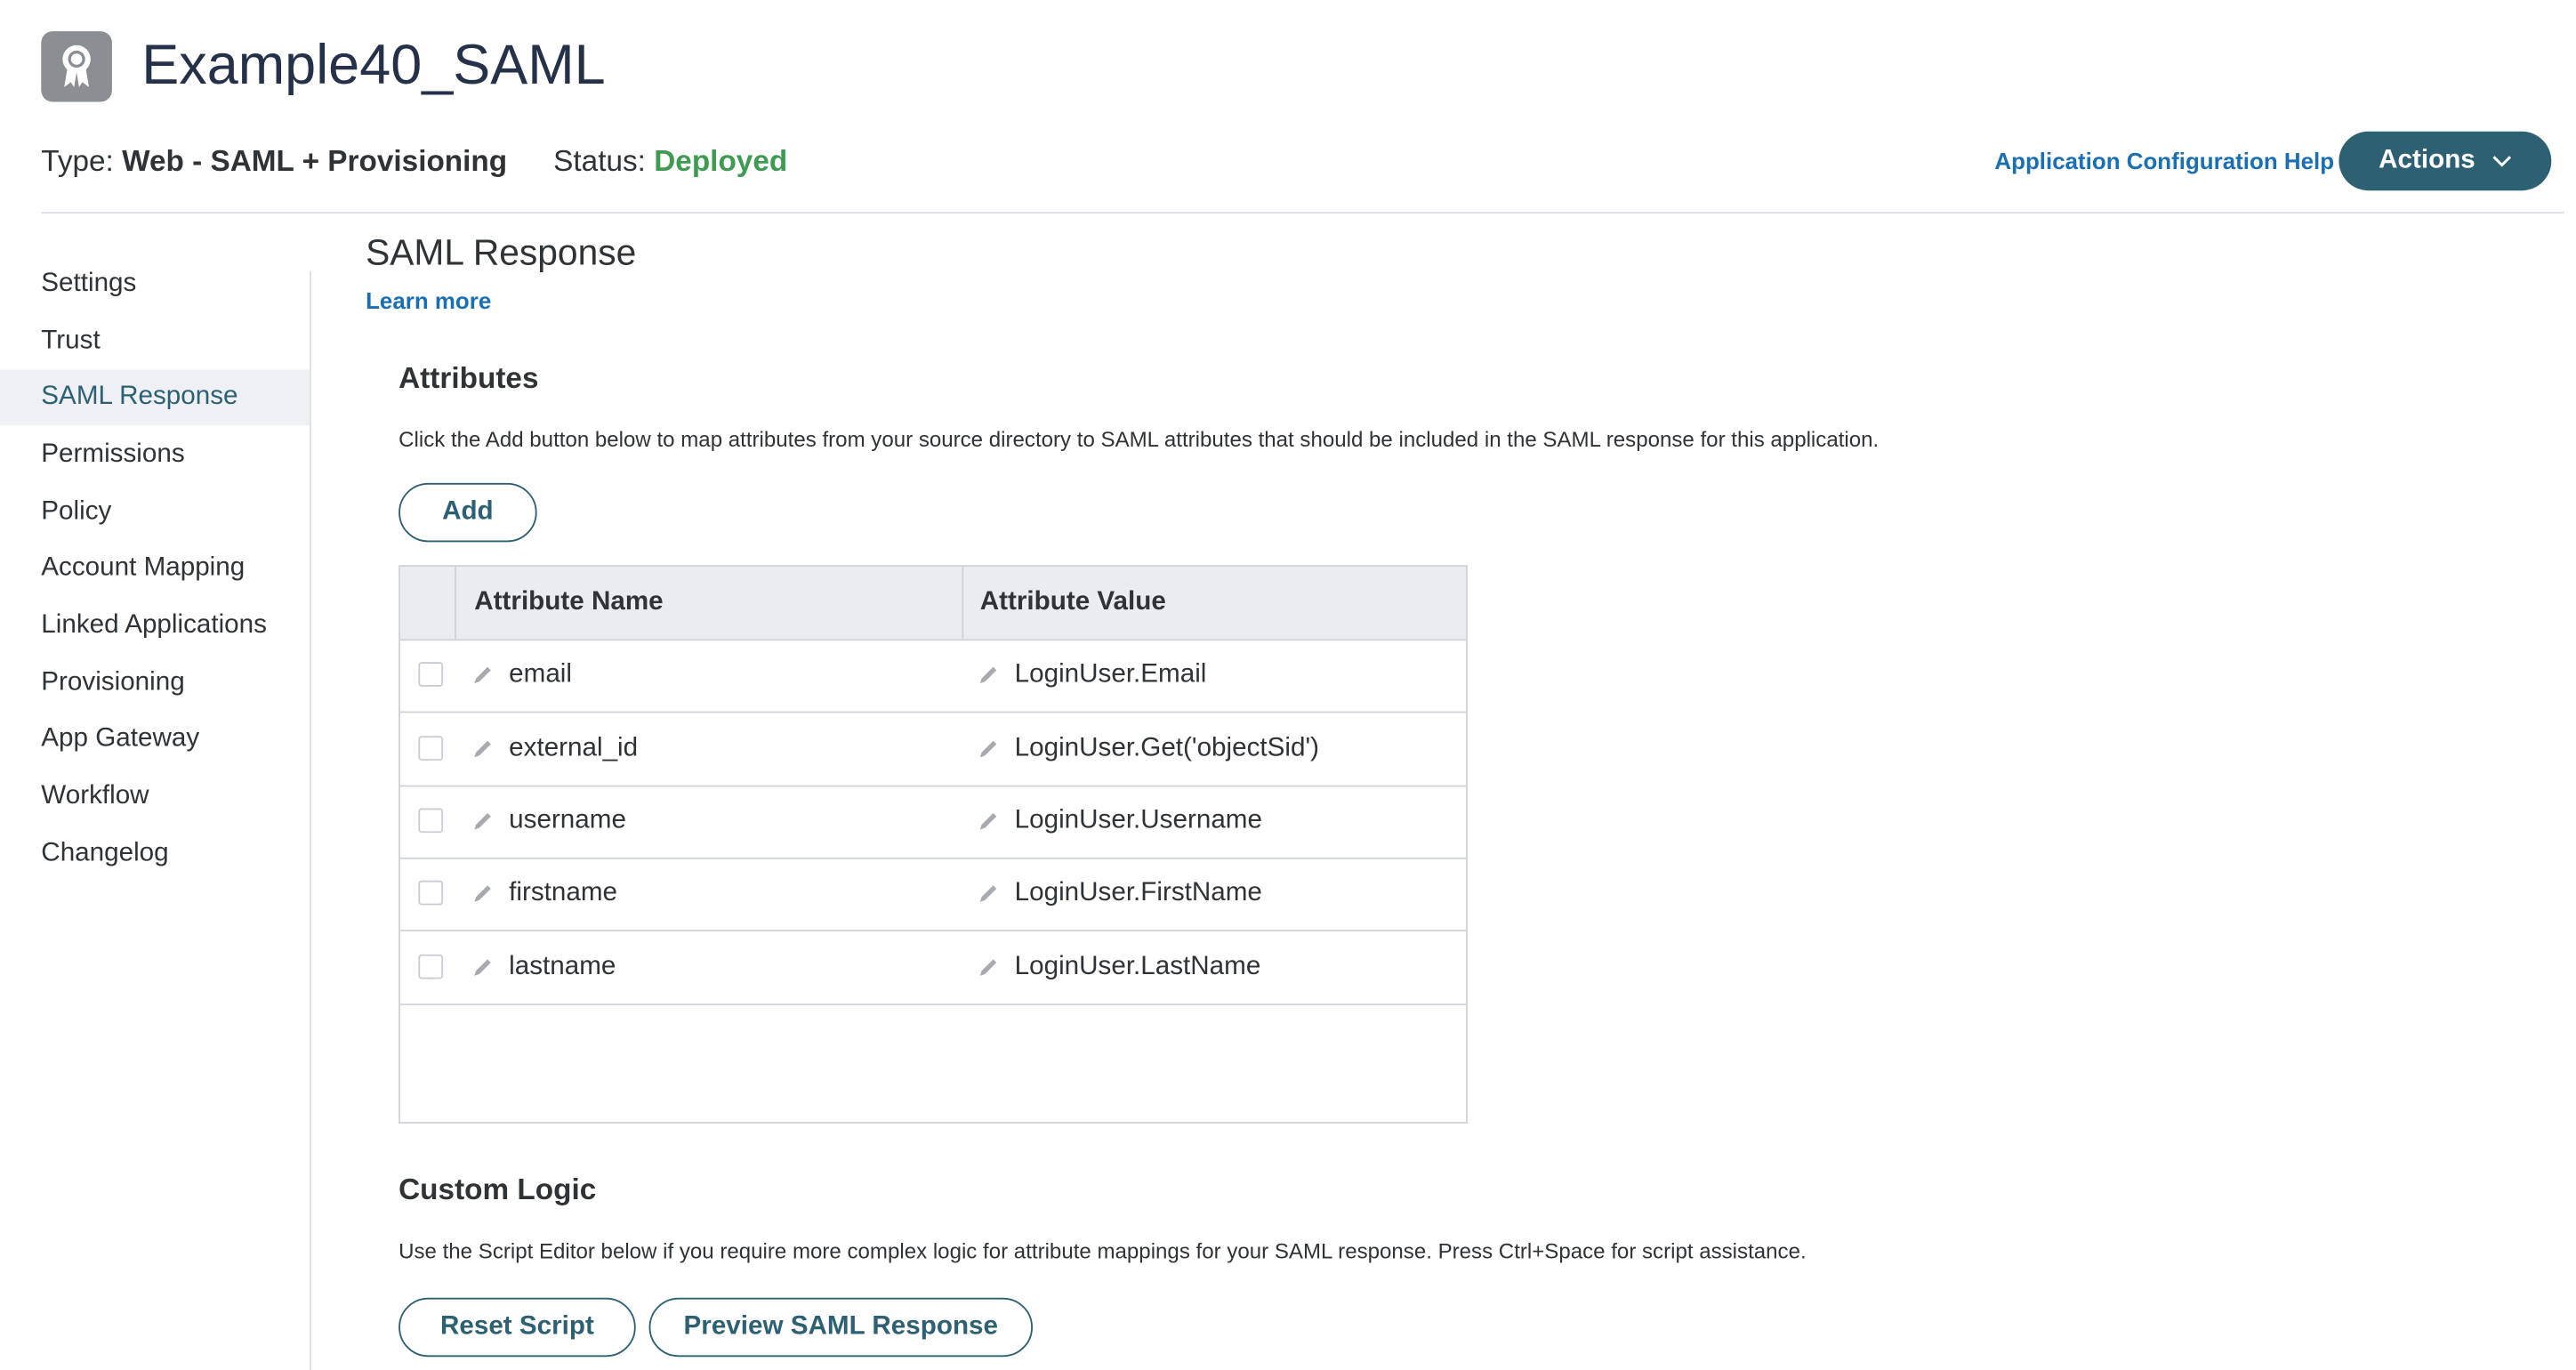  What do you see at coordinates (155, 342) in the screenshot?
I see `sidebar-item-trust: Trust` at bounding box center [155, 342].